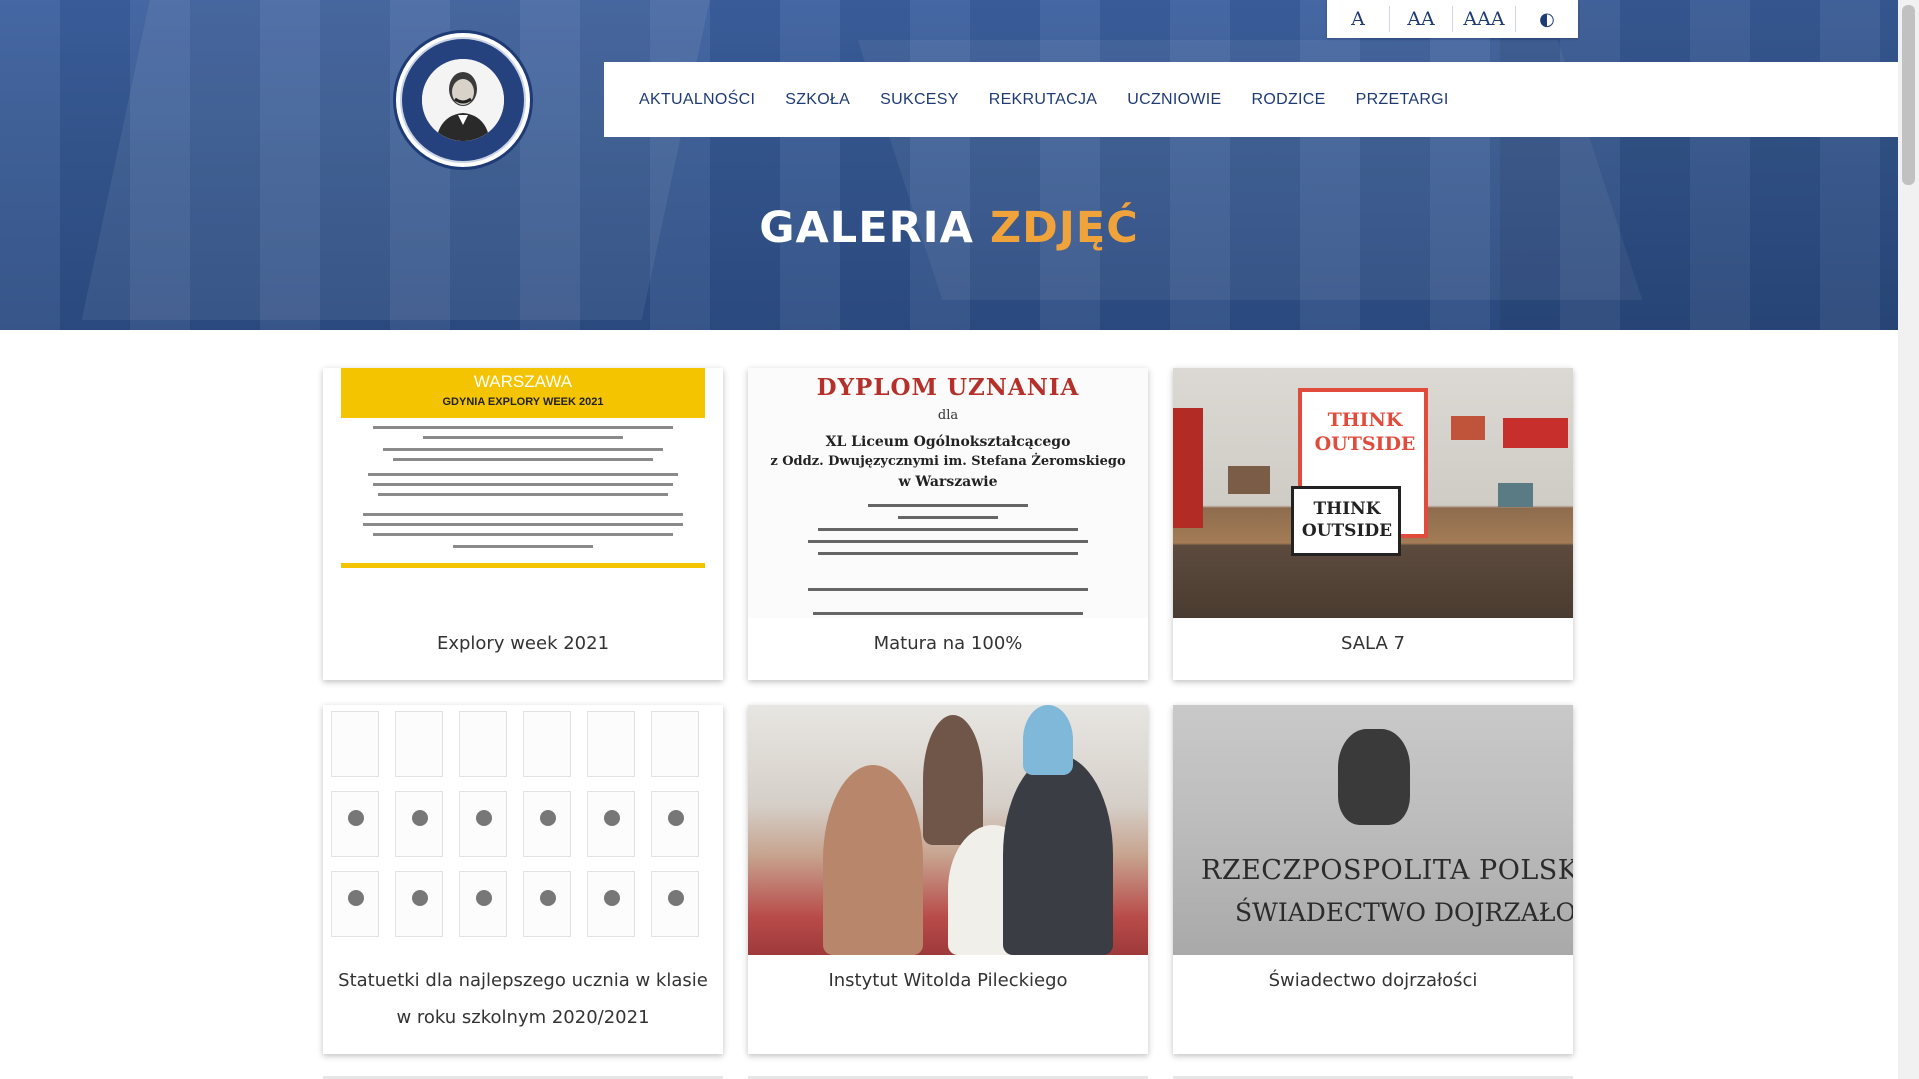  Describe the element at coordinates (1547, 19) in the screenshot. I see `contrast-toggle-icon: ◐` at that location.